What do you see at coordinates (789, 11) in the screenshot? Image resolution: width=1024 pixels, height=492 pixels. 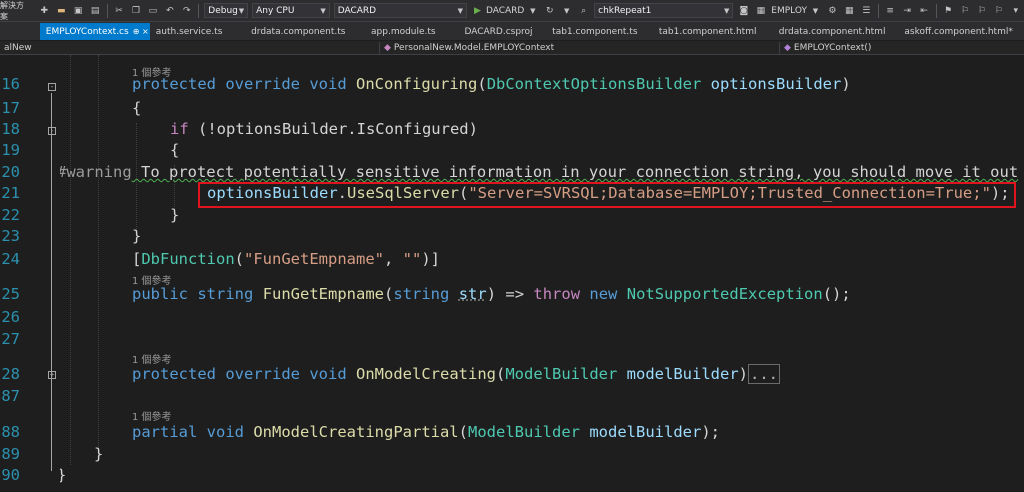 I see `database-label: EMPLOY` at bounding box center [789, 11].